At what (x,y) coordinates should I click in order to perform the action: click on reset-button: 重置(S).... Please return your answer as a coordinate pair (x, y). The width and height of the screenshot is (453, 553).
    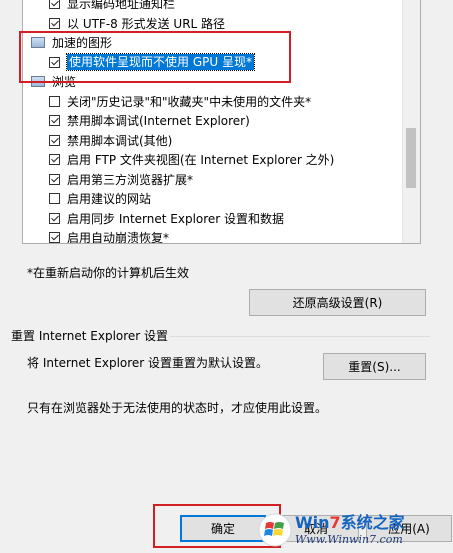
    Looking at the image, I should click on (374, 366).